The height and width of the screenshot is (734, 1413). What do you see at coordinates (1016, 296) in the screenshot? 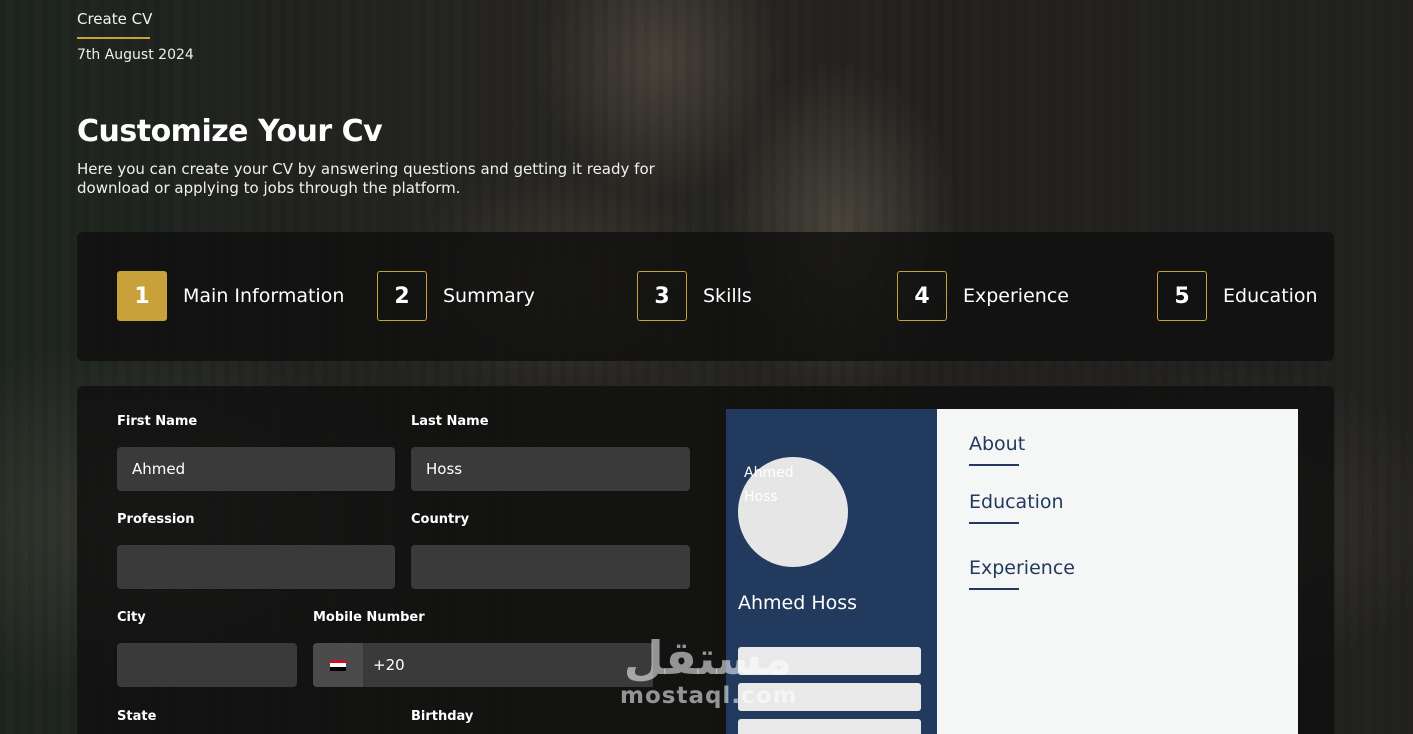
I see `step-label: Experience` at bounding box center [1016, 296].